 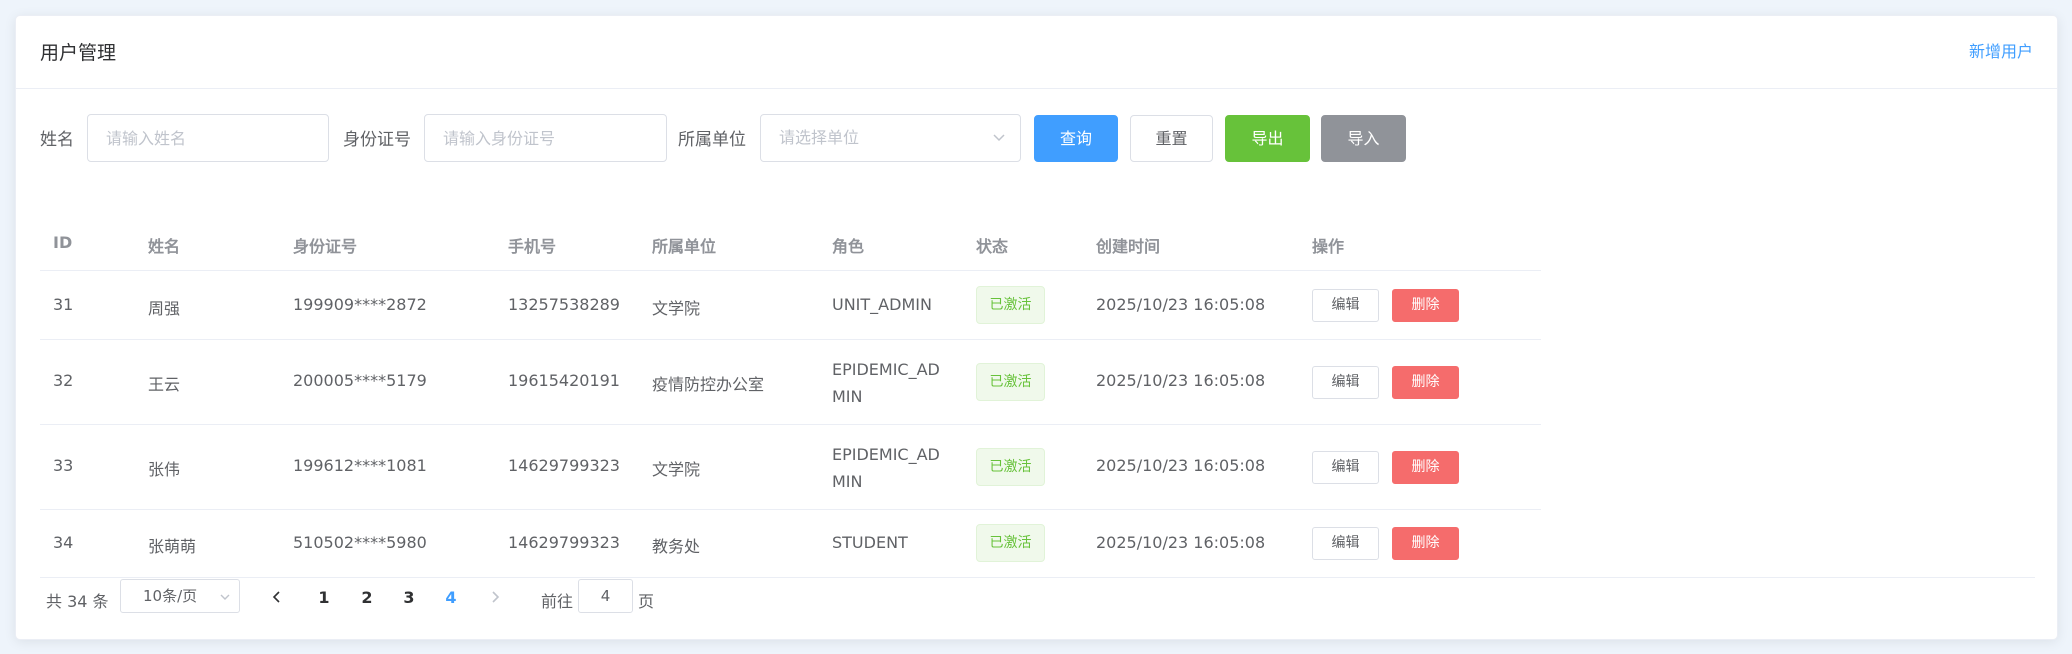 I want to click on page-title: 用户管理, so click(x=78, y=53).